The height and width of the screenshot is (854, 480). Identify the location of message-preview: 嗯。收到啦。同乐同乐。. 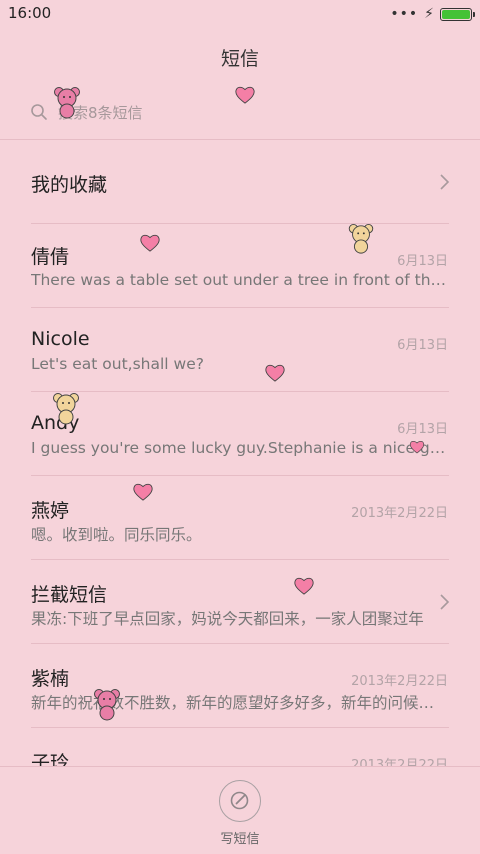
(116, 535).